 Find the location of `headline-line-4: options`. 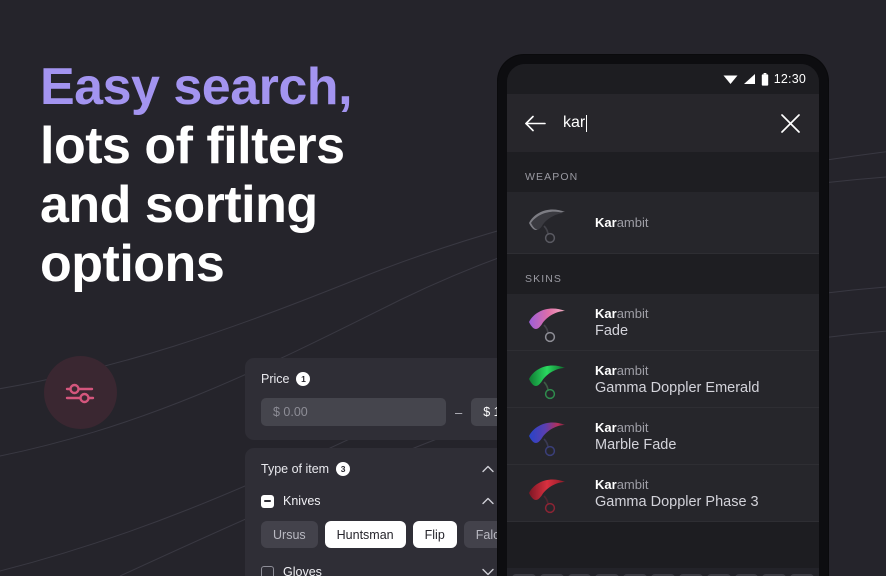

headline-line-4: options is located at coordinates (132, 264).